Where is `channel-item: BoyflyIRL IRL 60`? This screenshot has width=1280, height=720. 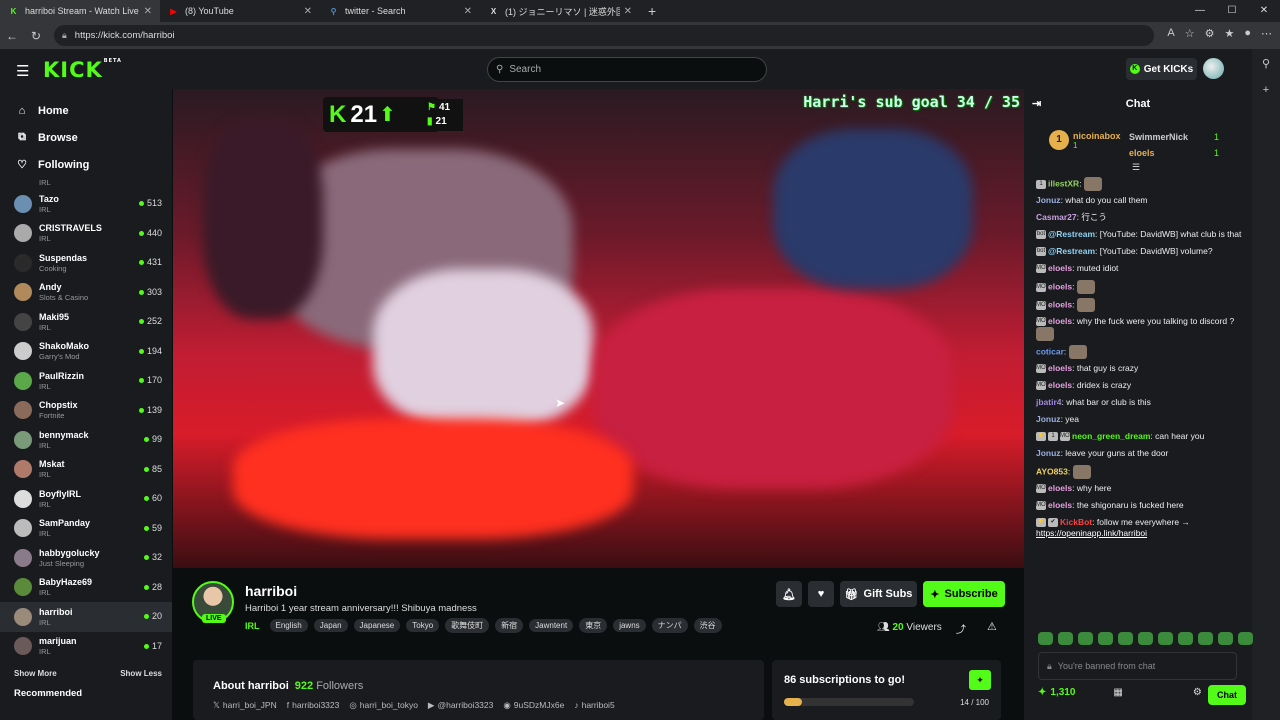 channel-item: BoyflyIRL IRL 60 is located at coordinates (86, 499).